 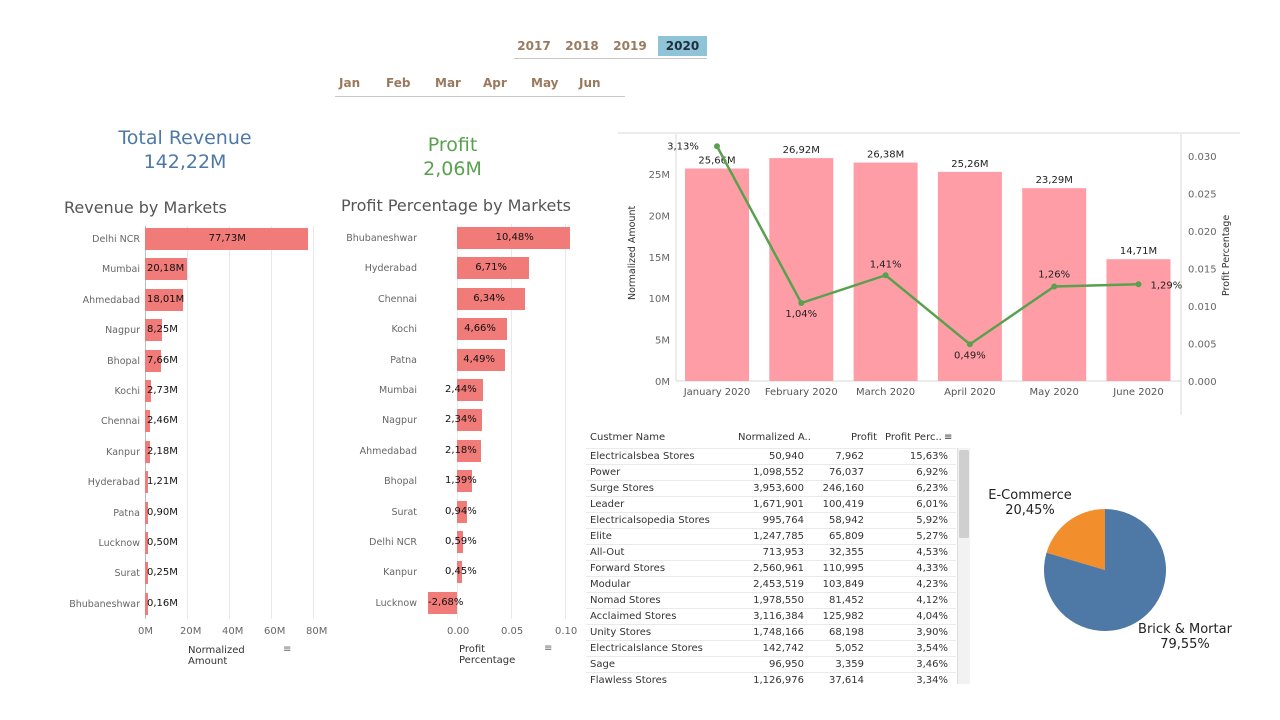 What do you see at coordinates (1054, 392) in the screenshot?
I see `month-label: May 2020` at bounding box center [1054, 392].